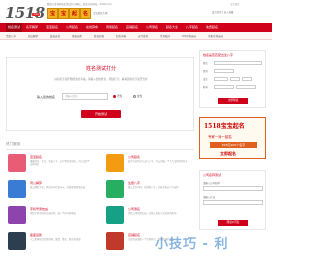 This screenshot has width=320, height=263. Describe the element at coordinates (224, 86) in the screenshot. I see `birth-hour-select` at that location.